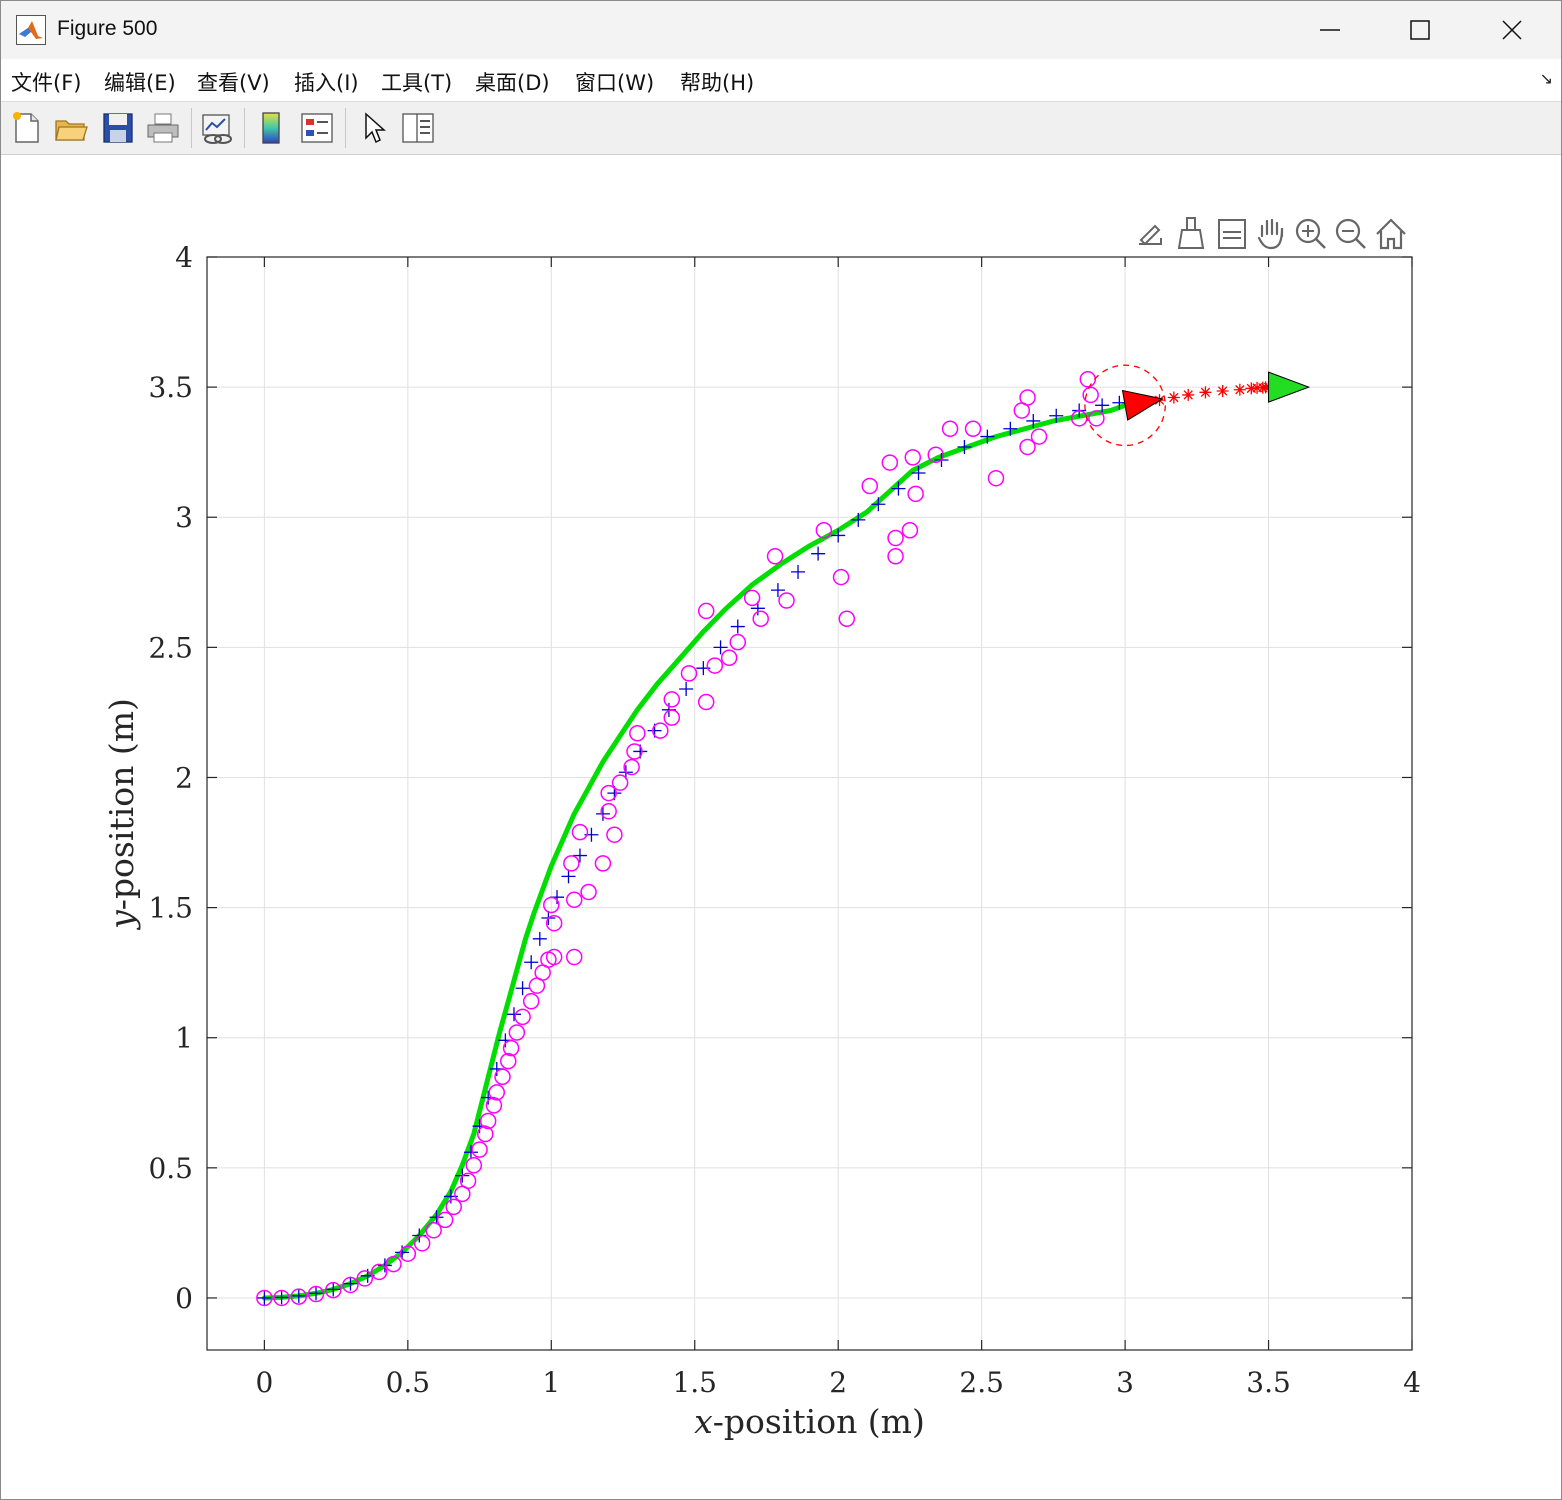 This screenshot has width=1562, height=1500. Describe the element at coordinates (374, 128) in the screenshot. I see `pointer-icon` at that location.